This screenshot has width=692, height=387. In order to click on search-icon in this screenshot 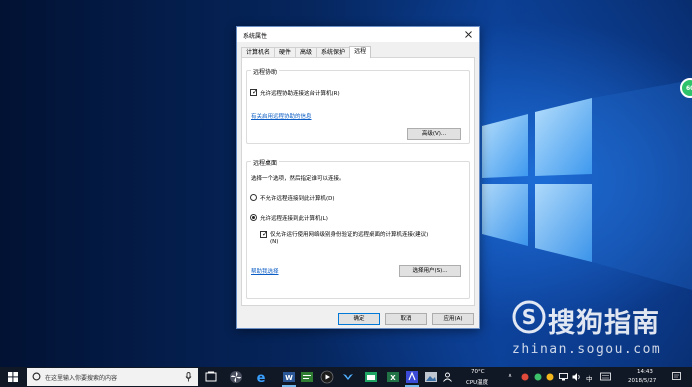, I will do `click(36, 376)`.